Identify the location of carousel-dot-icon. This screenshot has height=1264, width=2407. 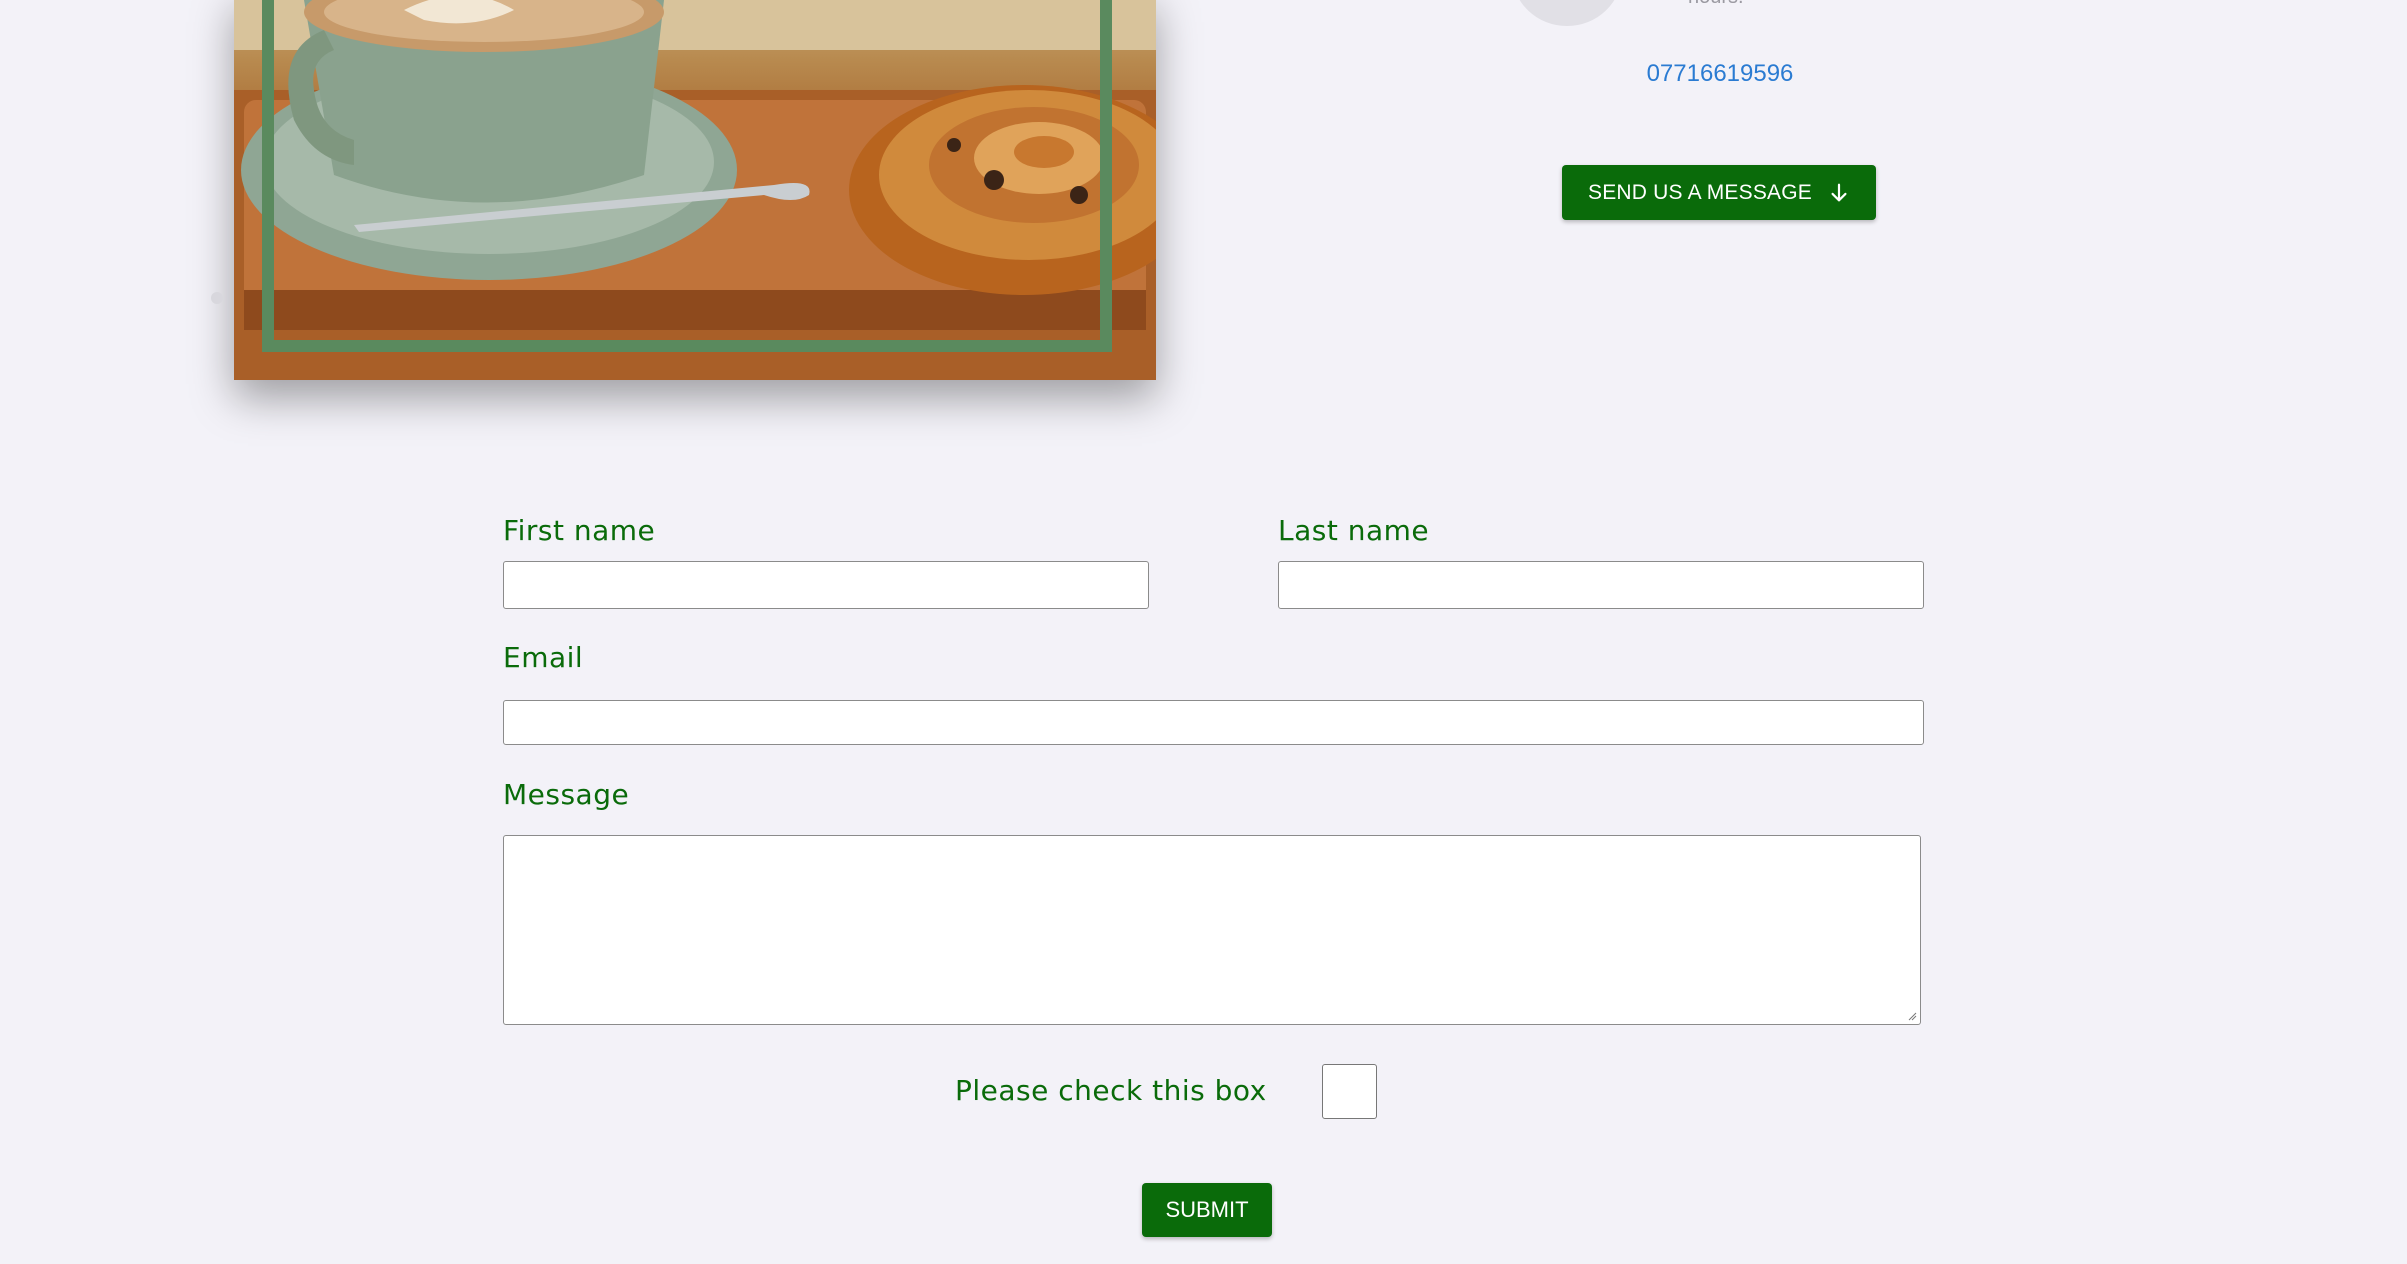
(217, 298).